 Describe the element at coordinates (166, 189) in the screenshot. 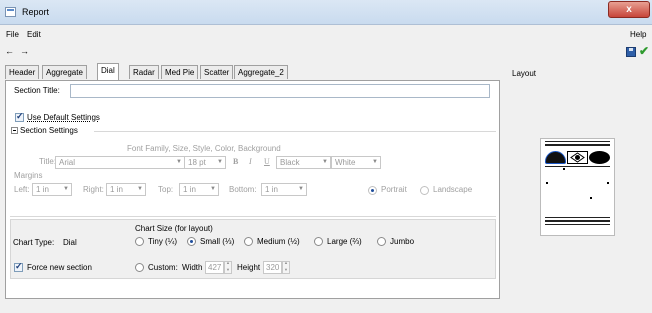

I see `top-margin-label: Top:` at that location.